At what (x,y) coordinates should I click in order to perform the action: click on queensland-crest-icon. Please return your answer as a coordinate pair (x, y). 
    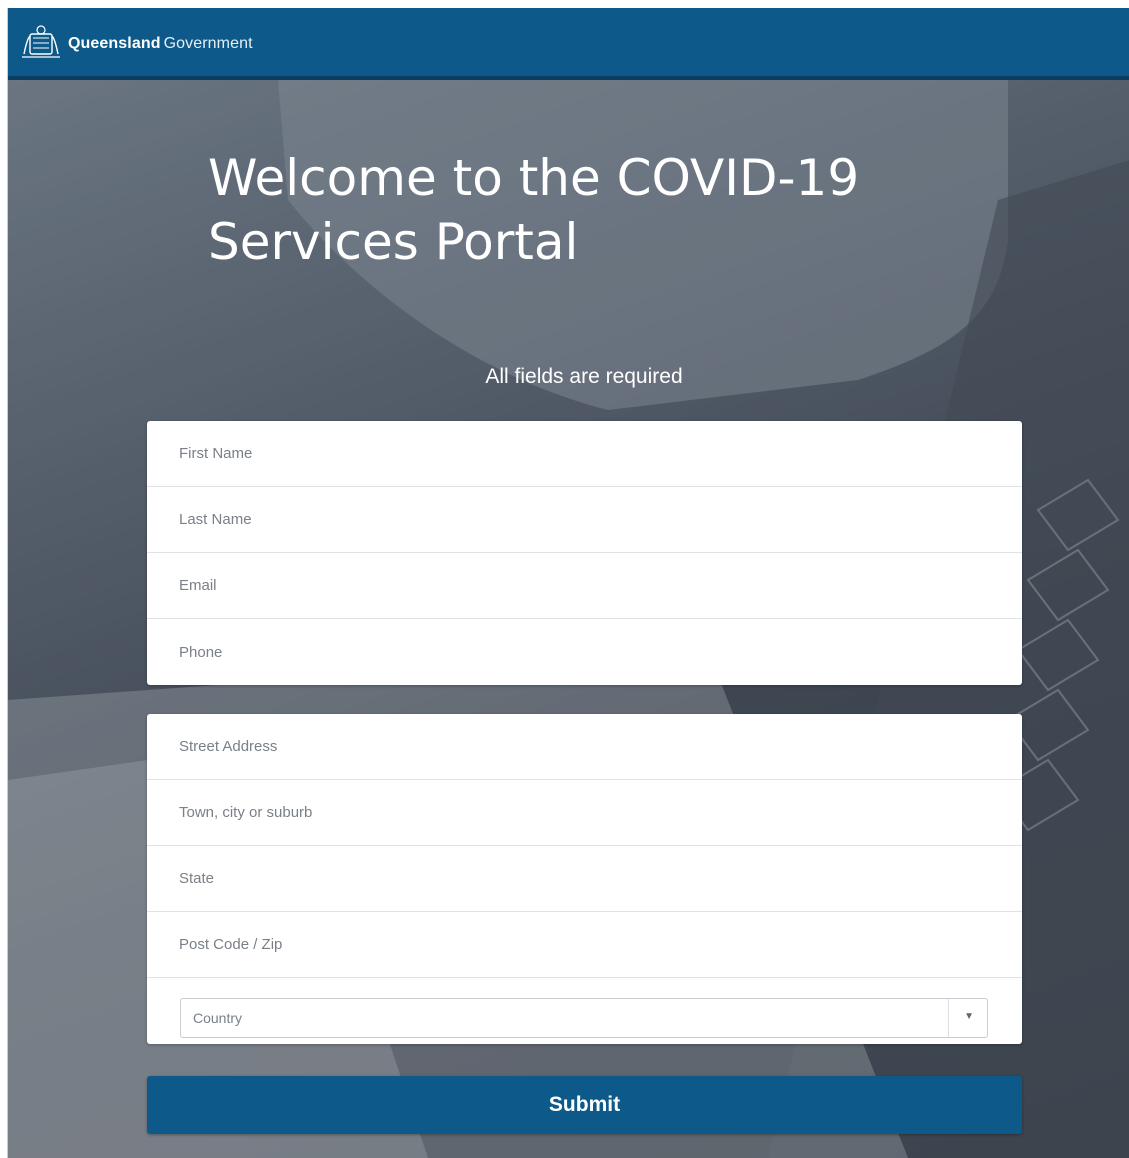
    Looking at the image, I should click on (41, 41).